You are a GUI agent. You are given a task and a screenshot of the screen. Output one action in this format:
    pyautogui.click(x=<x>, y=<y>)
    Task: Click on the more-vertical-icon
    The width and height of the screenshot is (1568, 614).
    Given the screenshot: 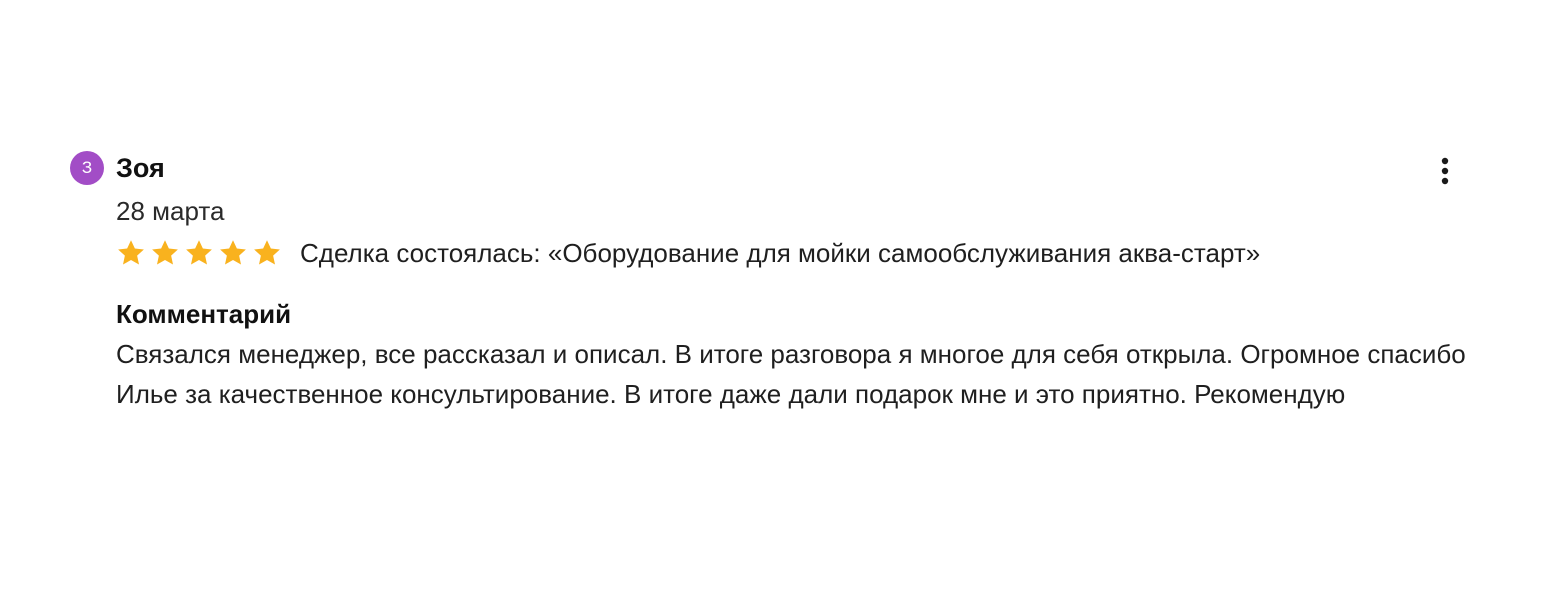 What is the action you would take?
    pyautogui.click(x=1445, y=171)
    